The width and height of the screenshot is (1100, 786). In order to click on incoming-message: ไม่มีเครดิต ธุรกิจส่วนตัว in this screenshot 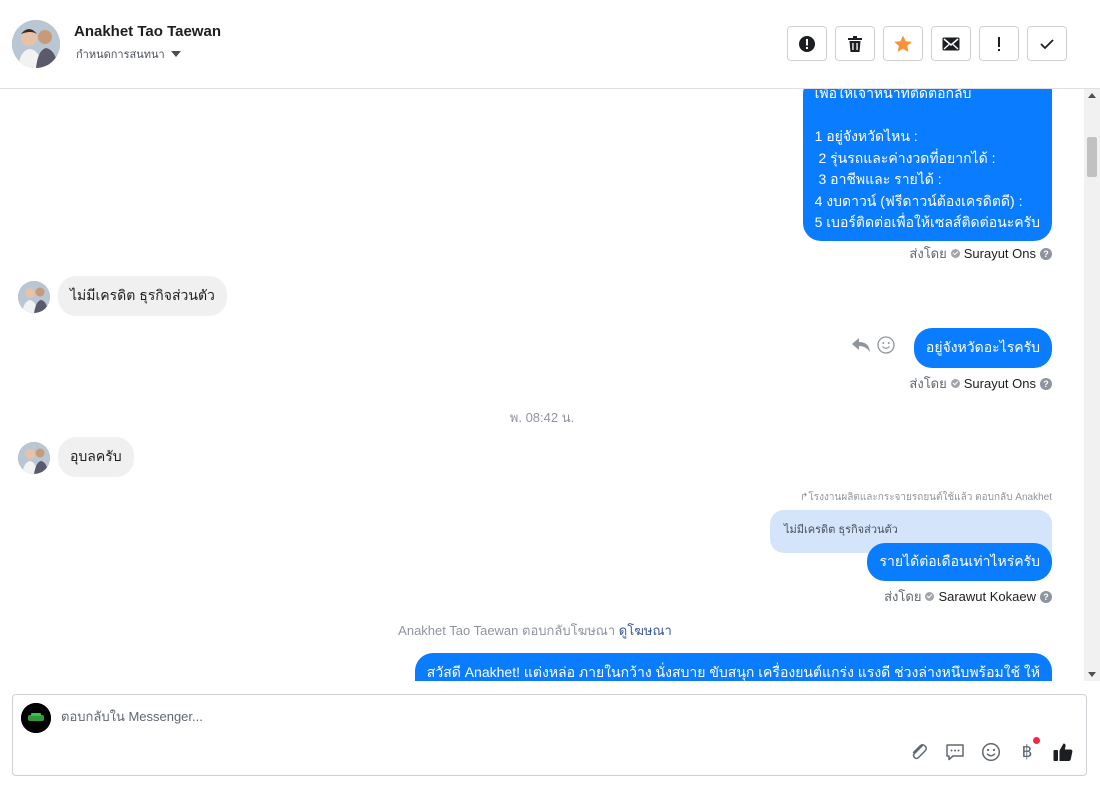, I will do `click(142, 296)`.